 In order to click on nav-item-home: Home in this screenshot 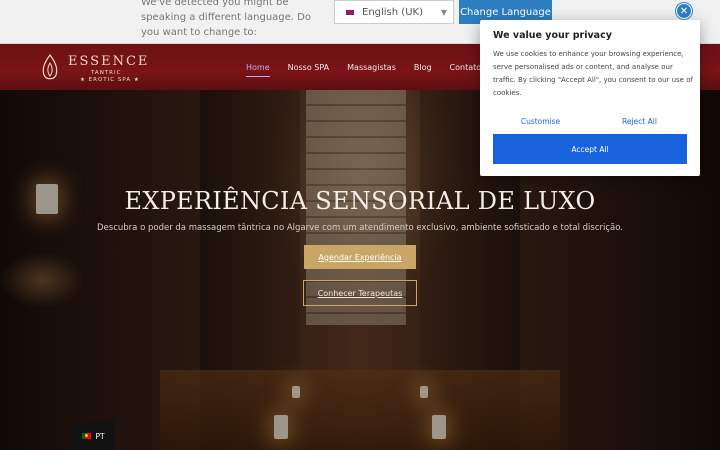, I will do `click(258, 69)`.